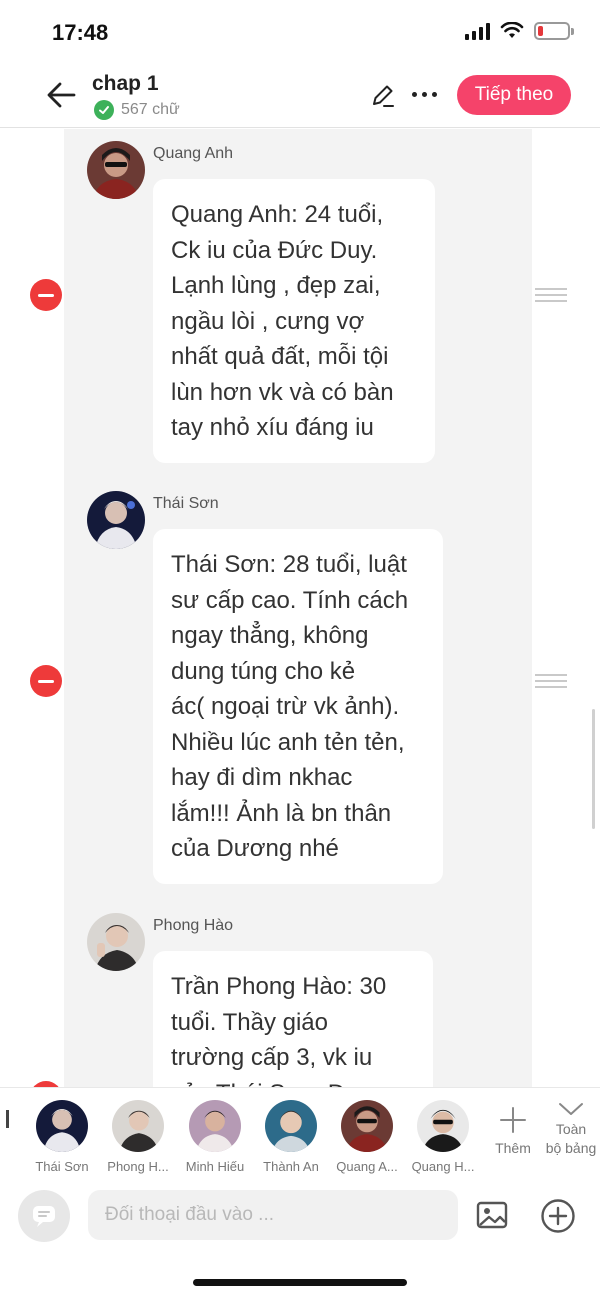 The image size is (600, 1299). I want to click on chevron-down-icon, so click(571, 1109).